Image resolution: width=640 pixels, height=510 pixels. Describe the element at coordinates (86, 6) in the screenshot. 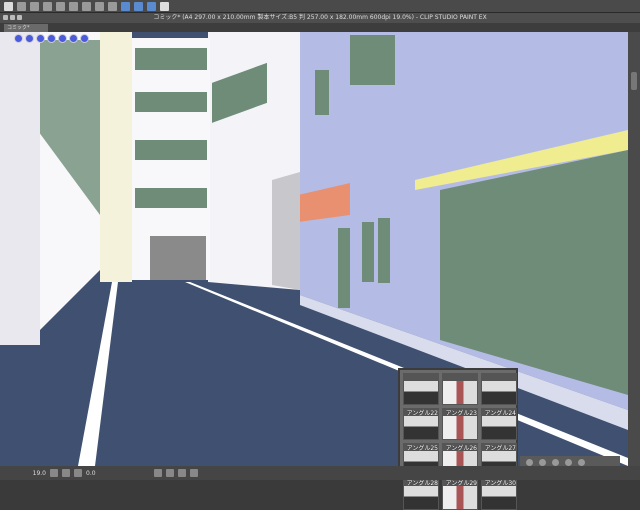

I see `transform-icon` at that location.